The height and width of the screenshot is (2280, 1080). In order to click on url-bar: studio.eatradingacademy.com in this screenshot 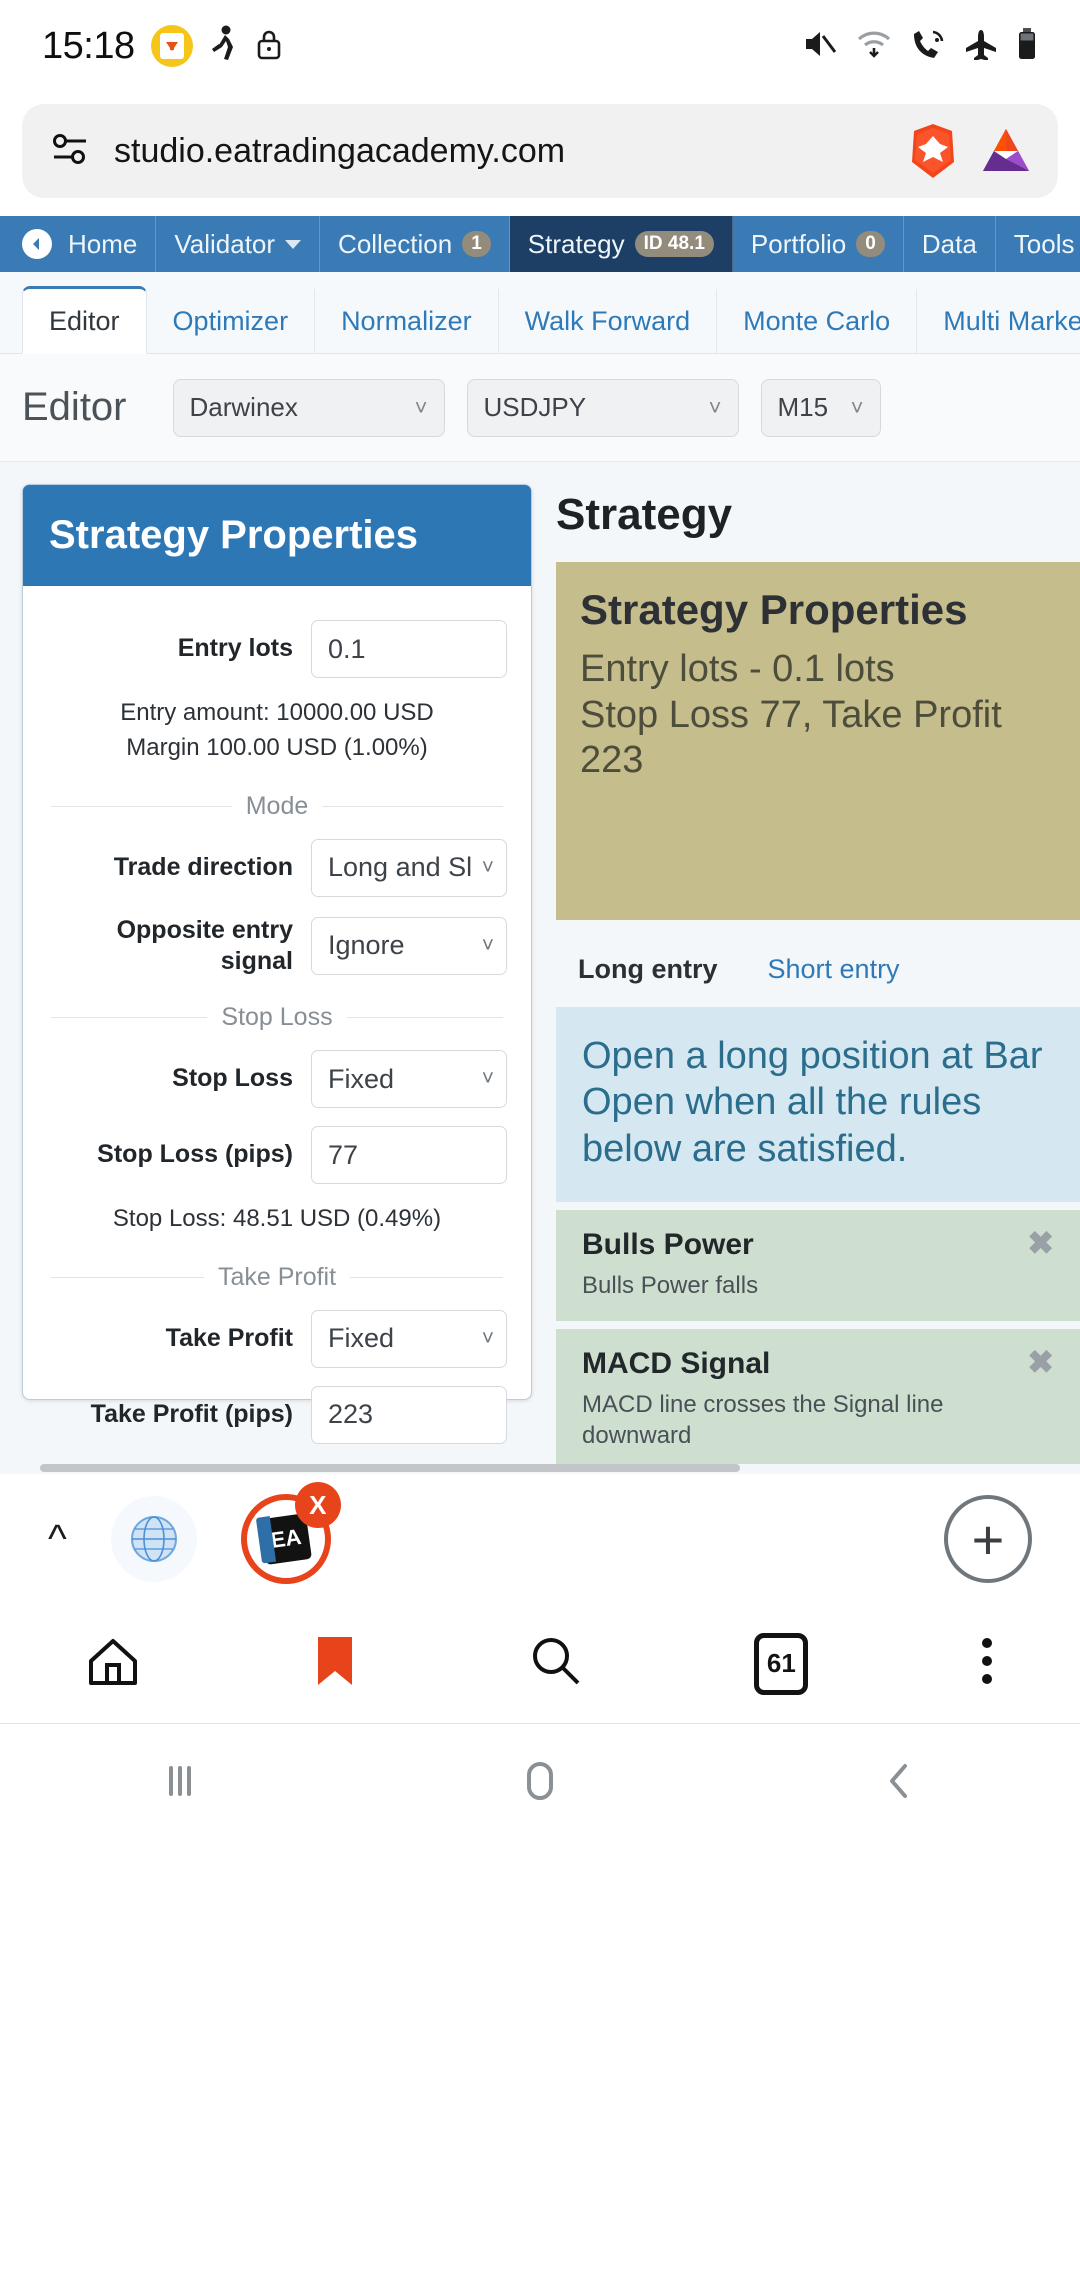, I will do `click(540, 151)`.